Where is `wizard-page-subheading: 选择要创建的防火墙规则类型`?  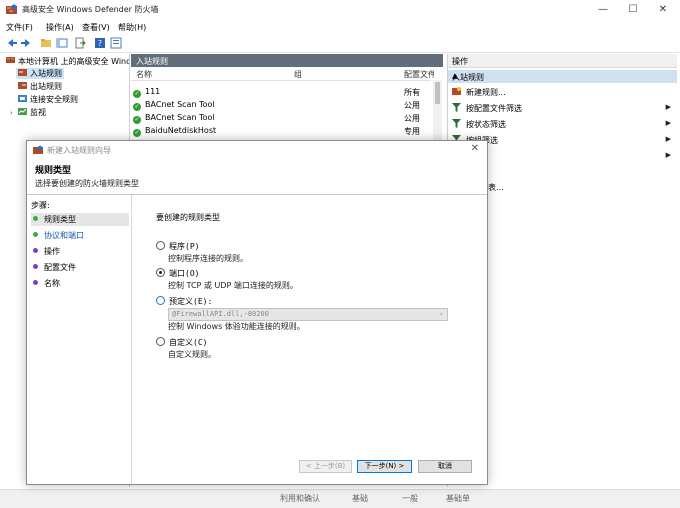
wizard-page-subheading: 选择要创建的防火墙规则类型 is located at coordinates (87, 183).